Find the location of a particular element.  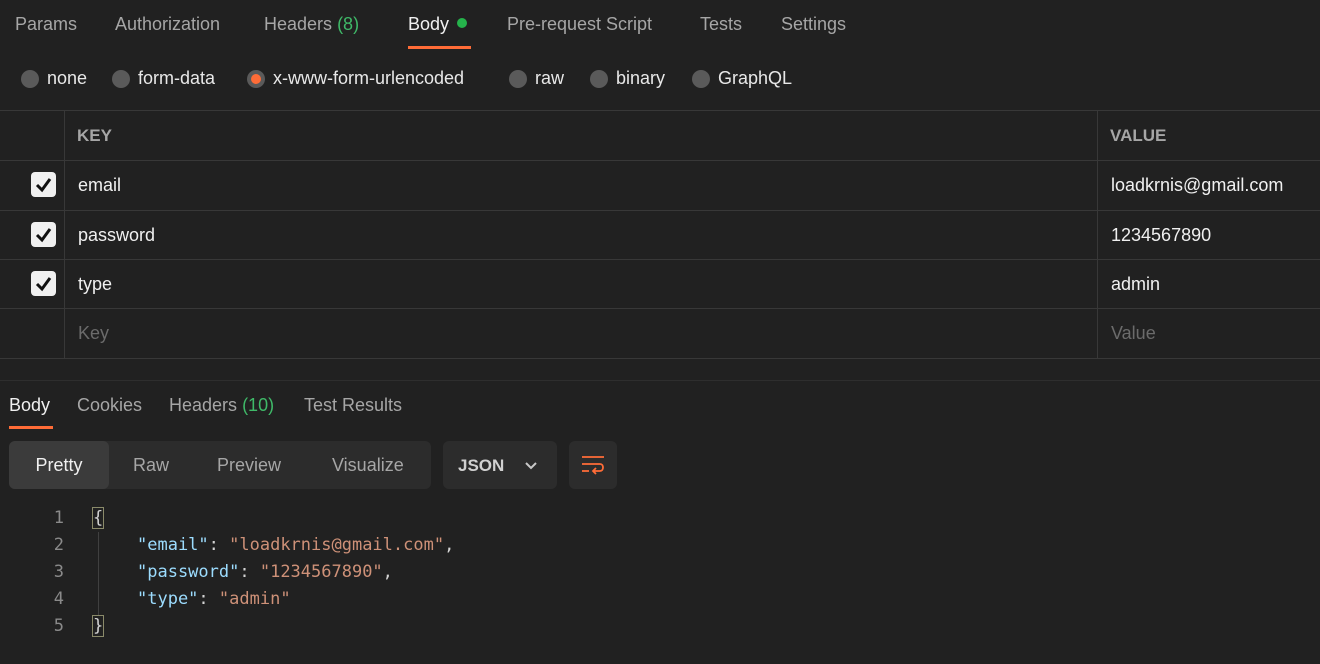

mode-graphql: GraphQL is located at coordinates (742, 78).